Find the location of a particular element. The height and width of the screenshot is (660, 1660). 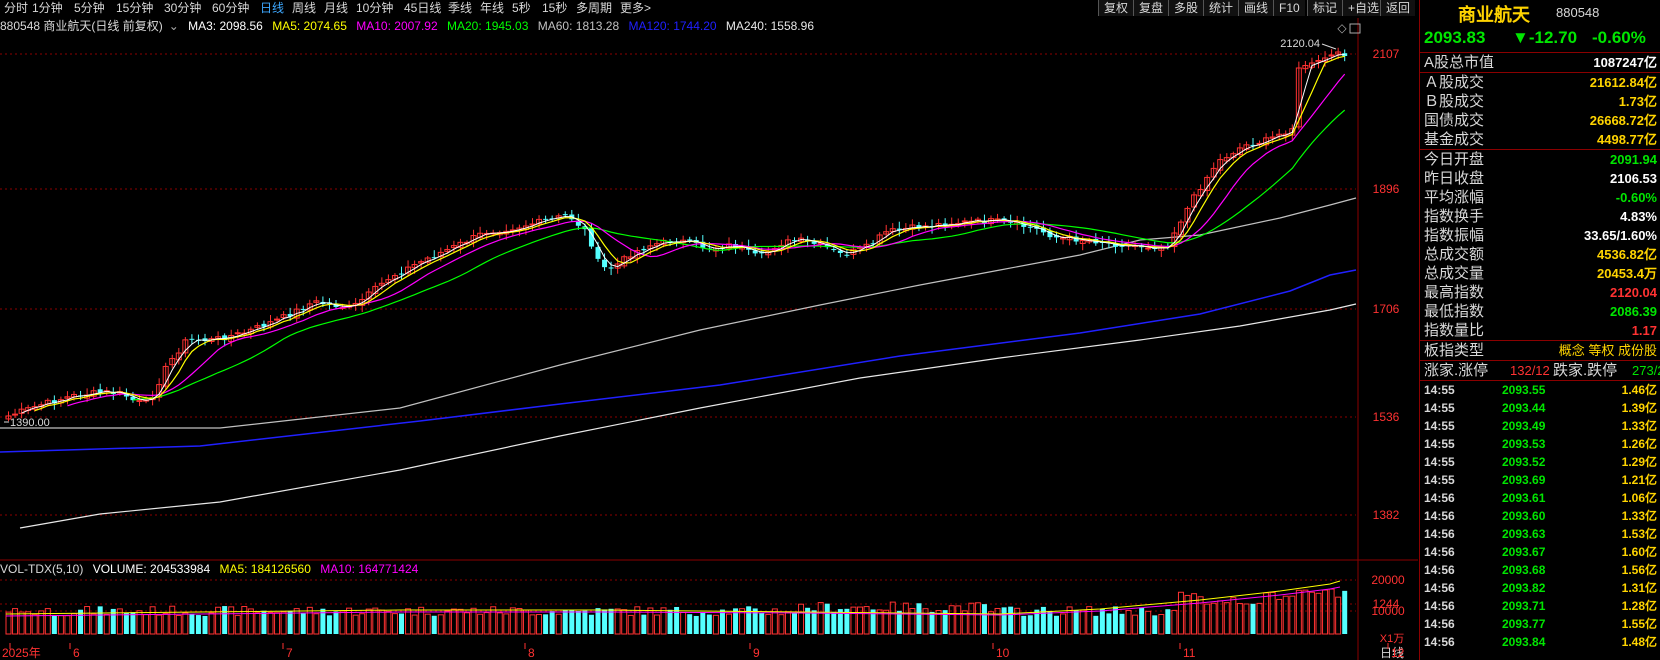

time-axis-label: 8 is located at coordinates (531, 653).